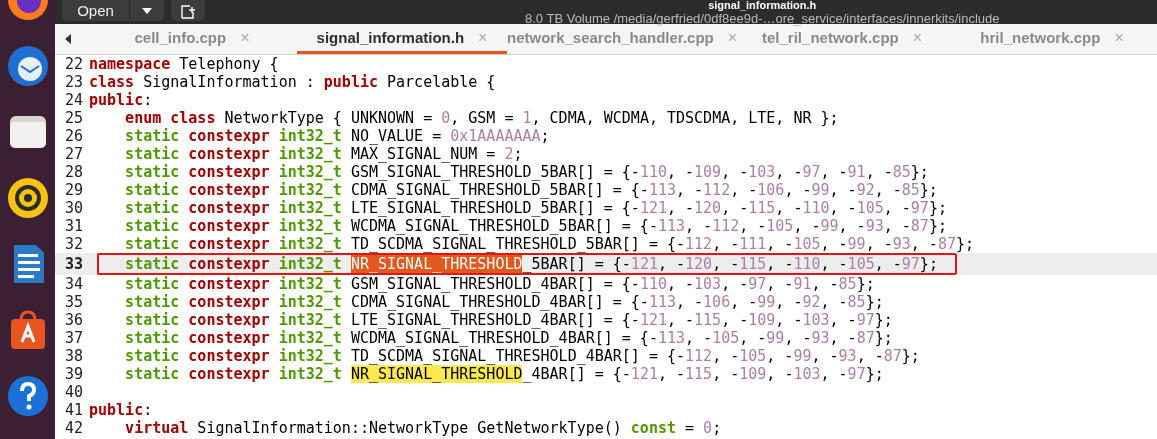  I want to click on line-number: 24, so click(73, 100).